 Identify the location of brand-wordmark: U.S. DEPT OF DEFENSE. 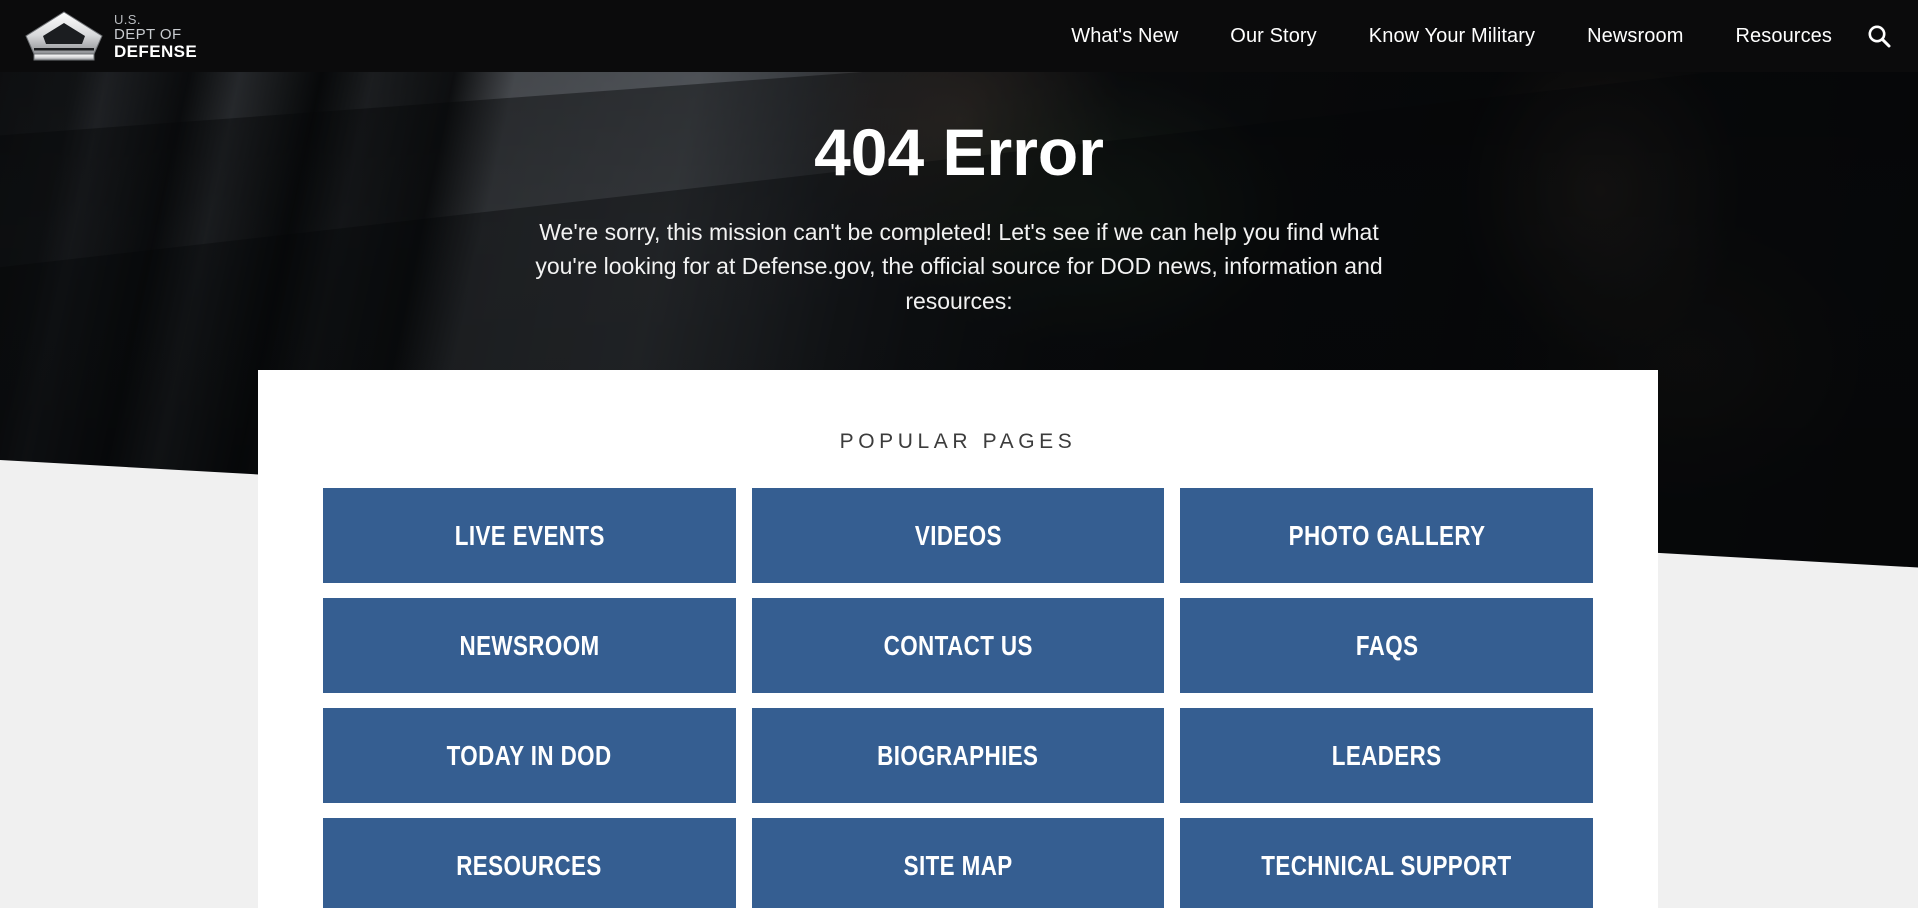
(155, 36).